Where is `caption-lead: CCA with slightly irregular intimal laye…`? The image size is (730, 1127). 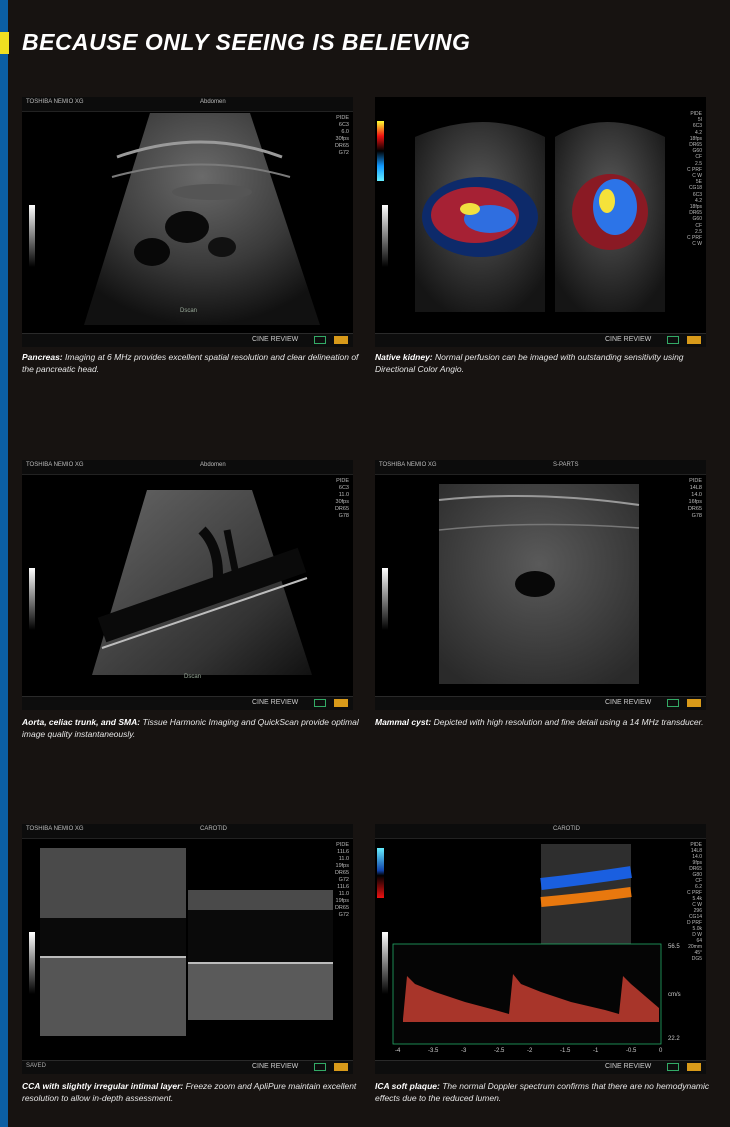
caption-lead: CCA with slightly irregular intimal laye… is located at coordinates (103, 1086).